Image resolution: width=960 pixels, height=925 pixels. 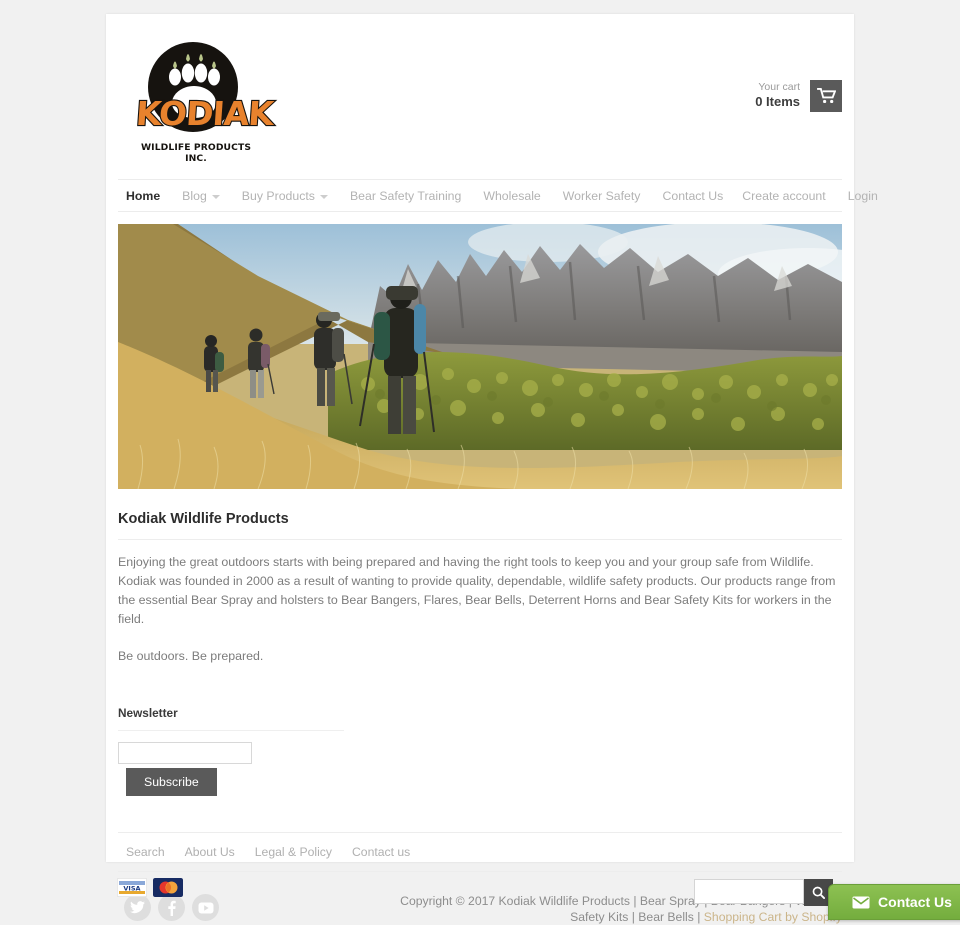 What do you see at coordinates (779, 87) in the screenshot?
I see `cart-label: Your cart` at bounding box center [779, 87].